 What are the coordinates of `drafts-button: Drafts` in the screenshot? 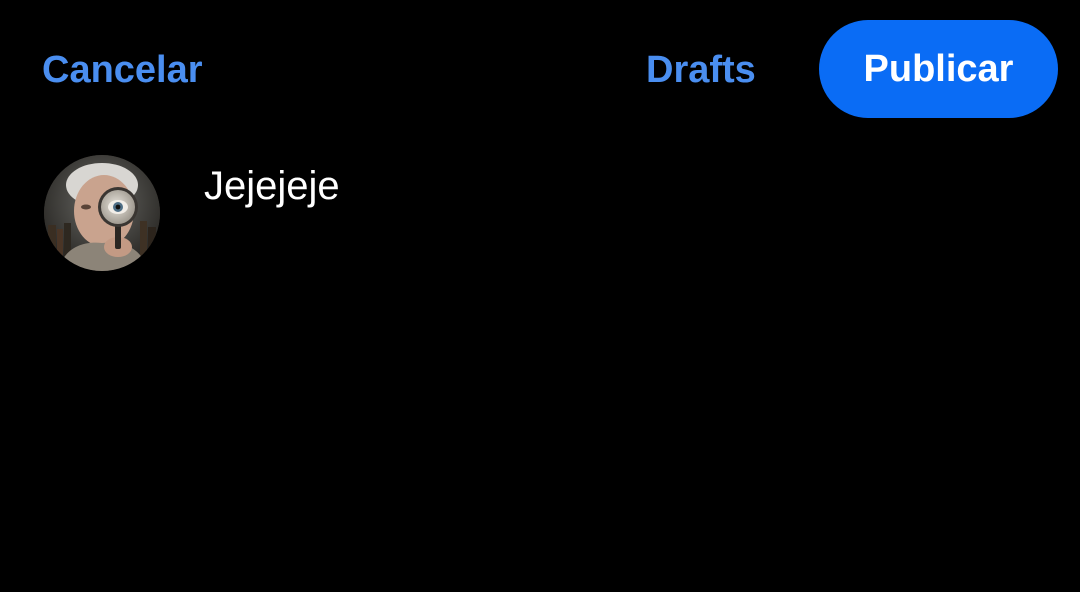 It's located at (701, 70).